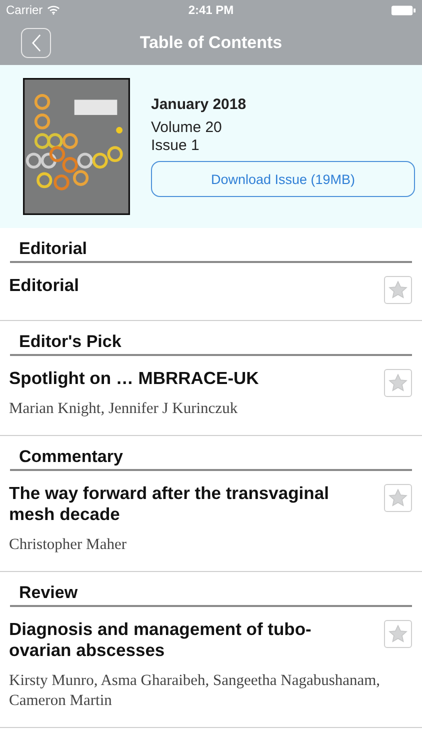 The height and width of the screenshot is (750, 422). Describe the element at coordinates (211, 42) in the screenshot. I see `screen-title: Table of Contents` at that location.